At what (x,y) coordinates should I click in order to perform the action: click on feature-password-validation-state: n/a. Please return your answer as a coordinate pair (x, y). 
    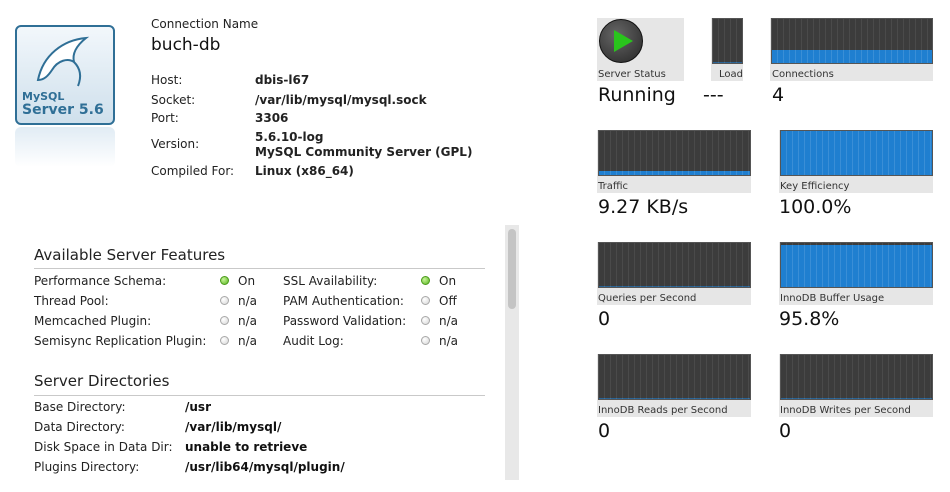
    Looking at the image, I should click on (449, 321).